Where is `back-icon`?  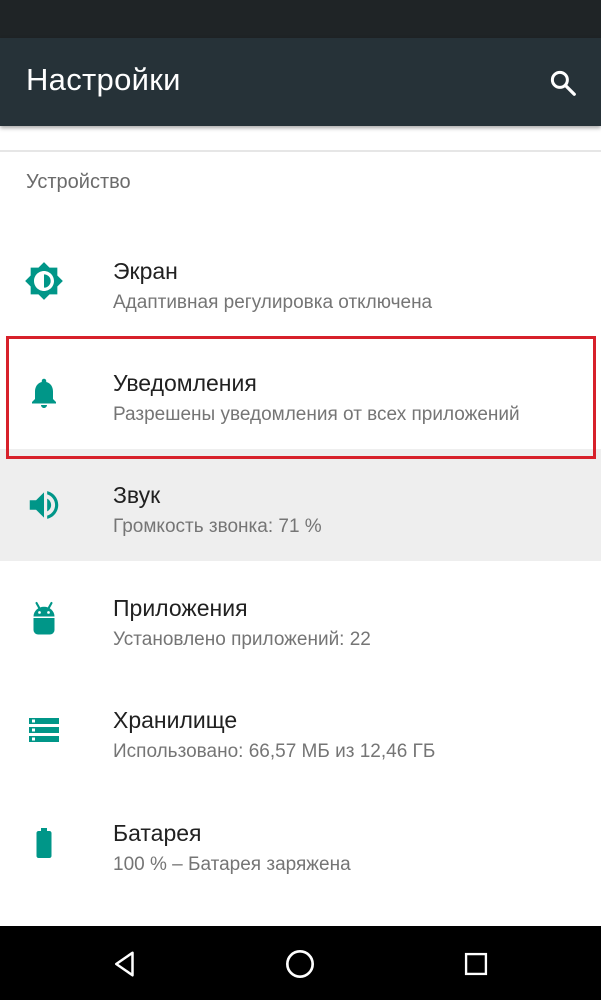 back-icon is located at coordinates (124, 964).